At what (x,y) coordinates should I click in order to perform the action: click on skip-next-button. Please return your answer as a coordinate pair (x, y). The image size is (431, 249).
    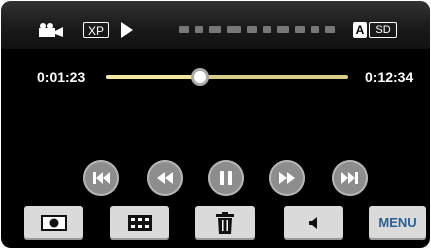
    Looking at the image, I should click on (350, 178).